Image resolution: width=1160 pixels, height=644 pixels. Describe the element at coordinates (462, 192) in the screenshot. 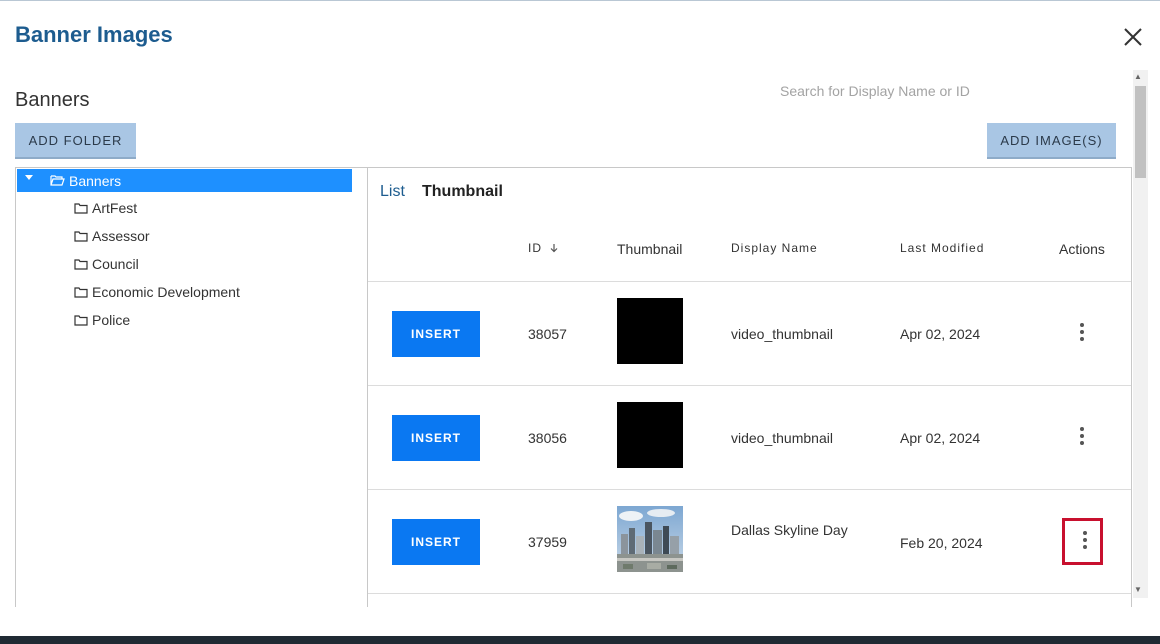

I see `tab-thumbnail: Thumbnail` at that location.